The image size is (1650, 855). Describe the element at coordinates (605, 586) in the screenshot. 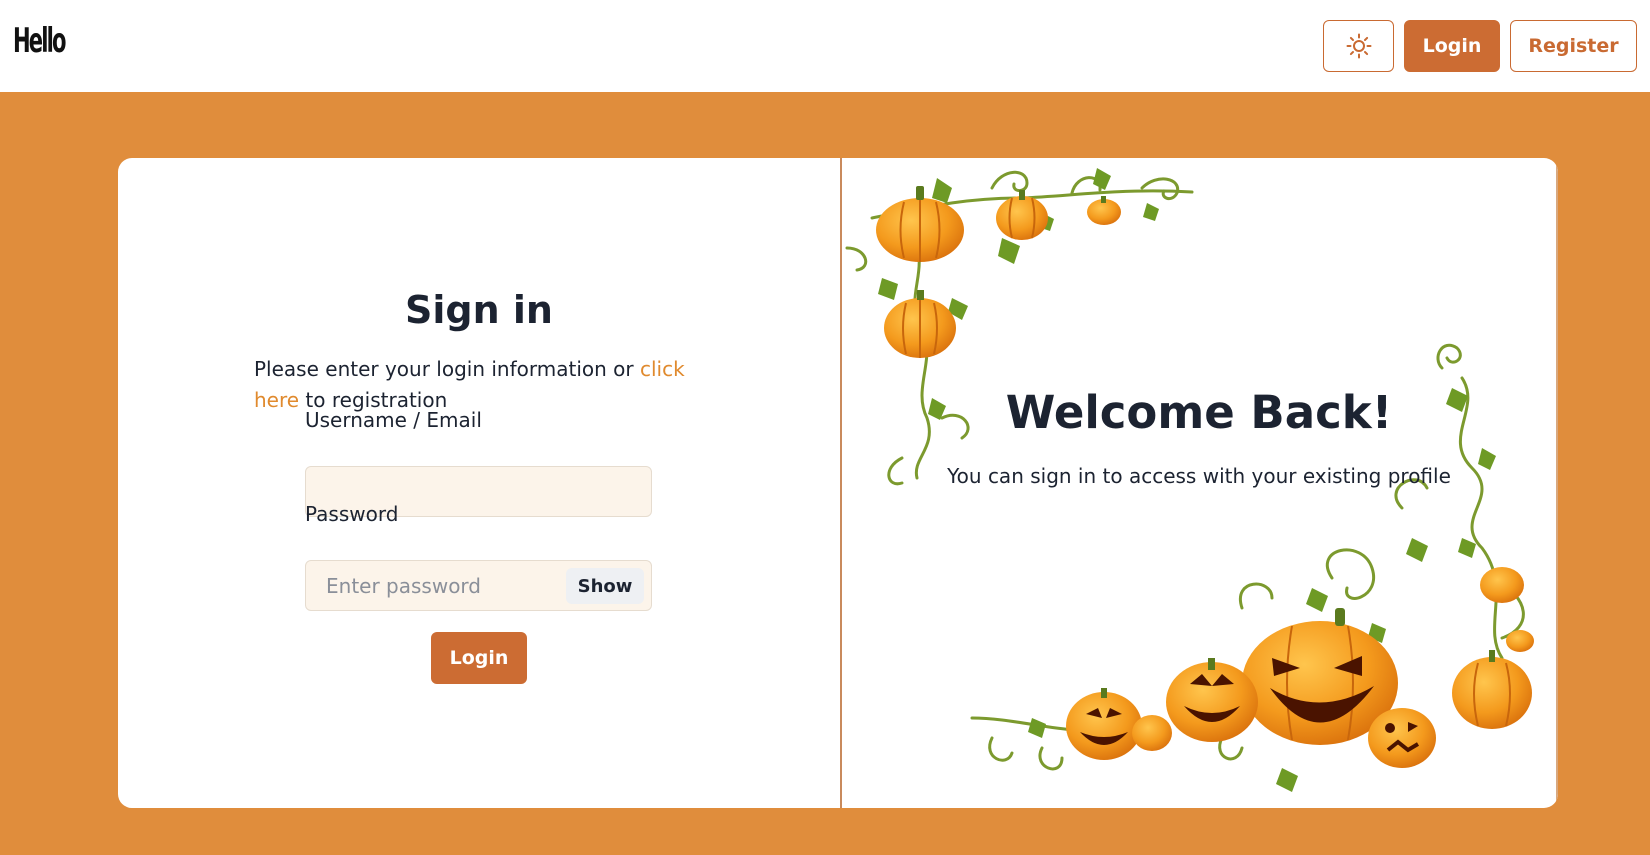

I see `show-password-button: Show` at that location.